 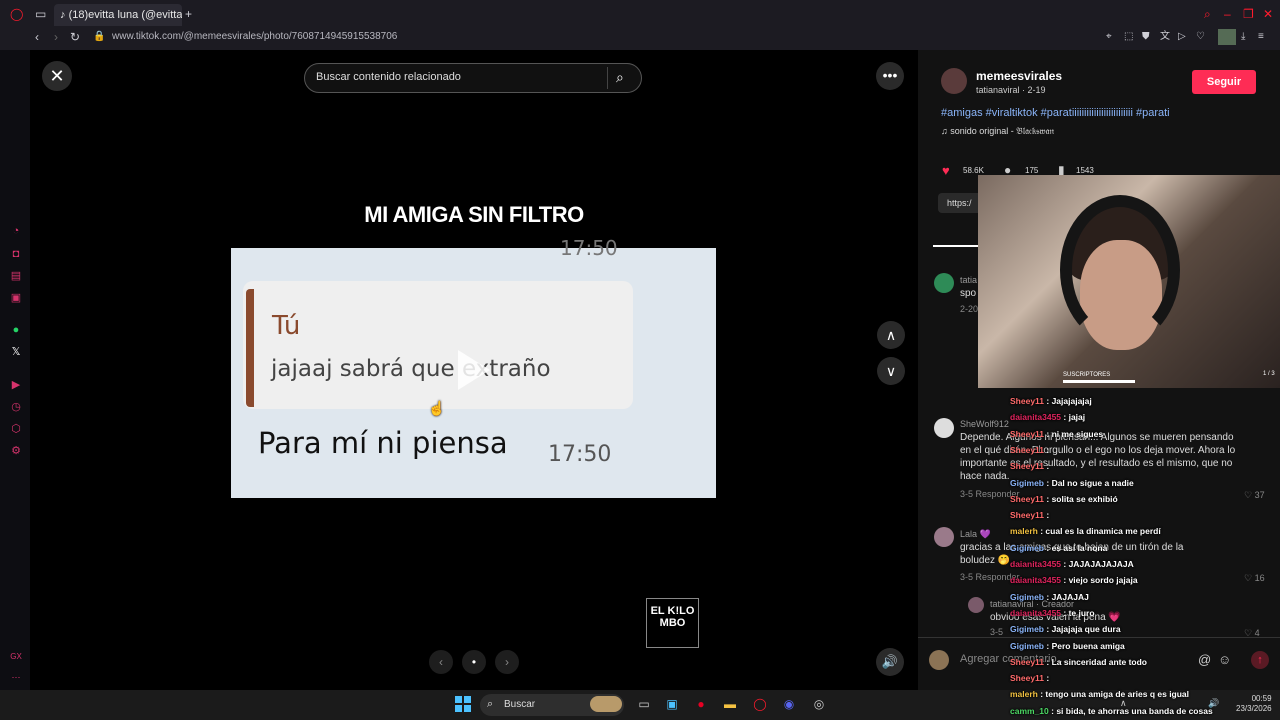 I want to click on sidebar-bag-icon: ◘, so click(x=16, y=254).